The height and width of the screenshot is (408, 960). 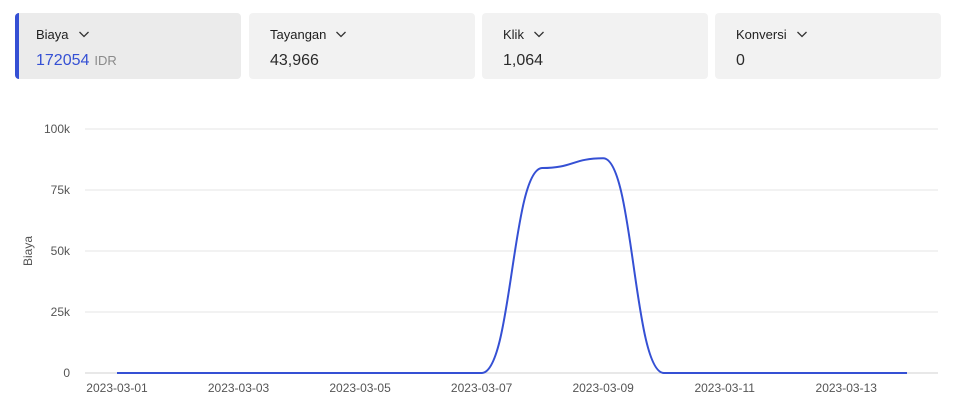 What do you see at coordinates (828, 46) in the screenshot?
I see `metric-card-konversi: Konversi 0` at bounding box center [828, 46].